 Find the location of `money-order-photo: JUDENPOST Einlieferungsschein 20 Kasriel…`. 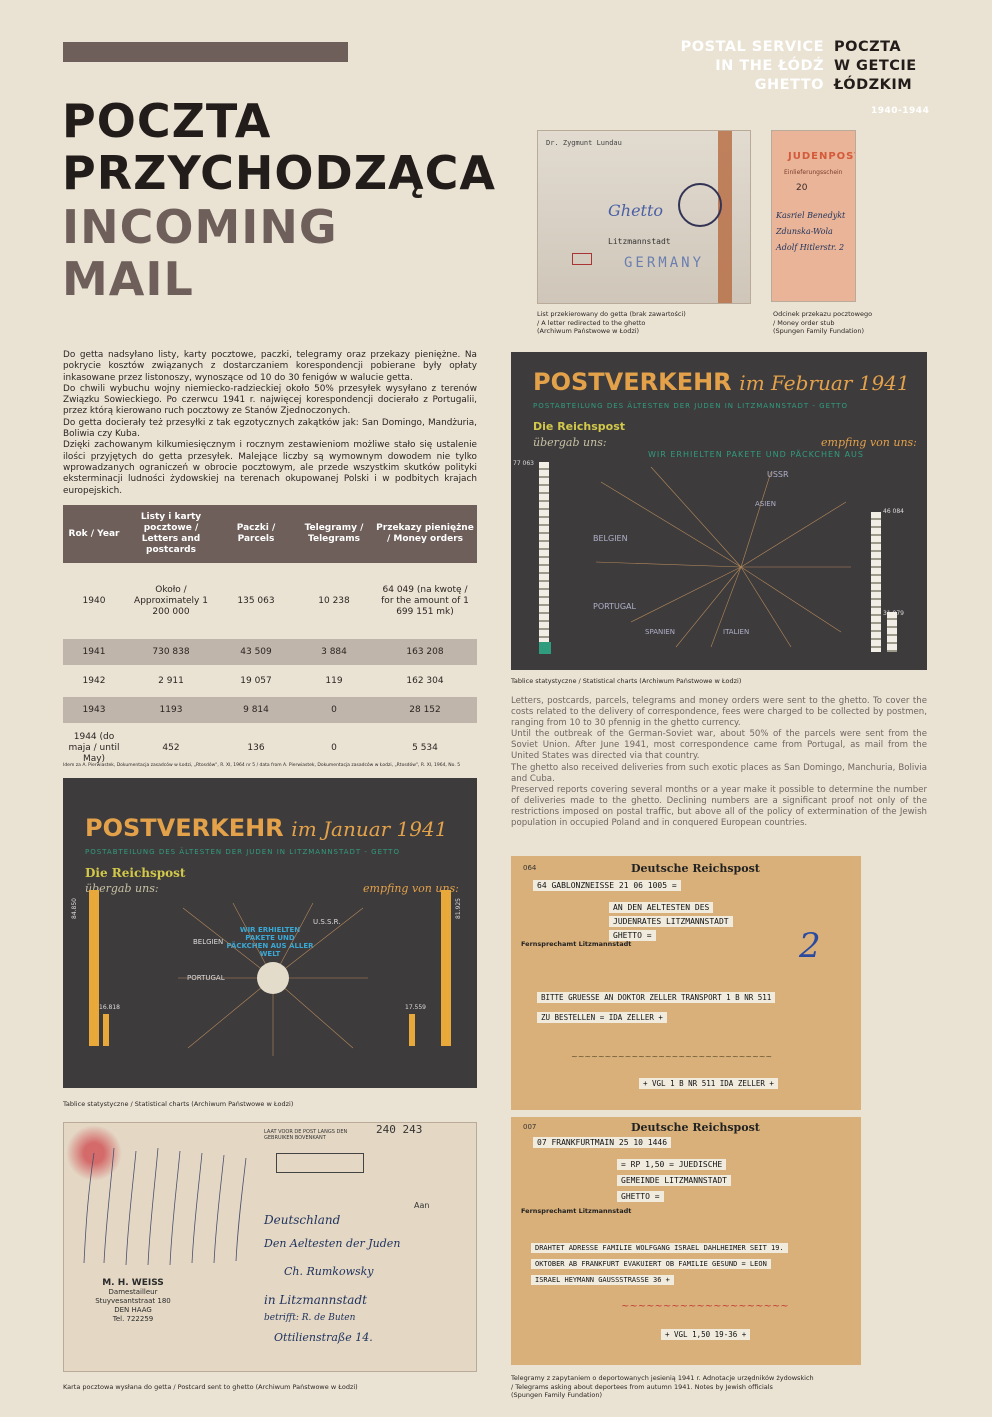

money-order-photo: JUDENPOST Einlieferungsschein 20 Kasriel… is located at coordinates (813, 216).